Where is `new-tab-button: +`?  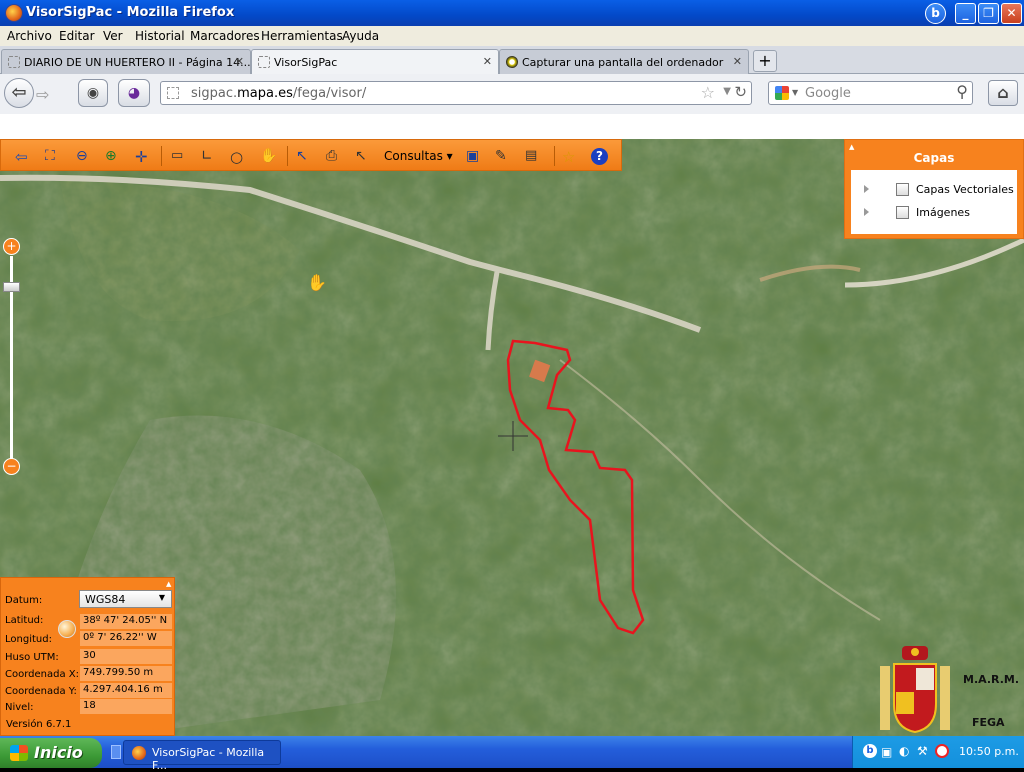 new-tab-button: + is located at coordinates (765, 61).